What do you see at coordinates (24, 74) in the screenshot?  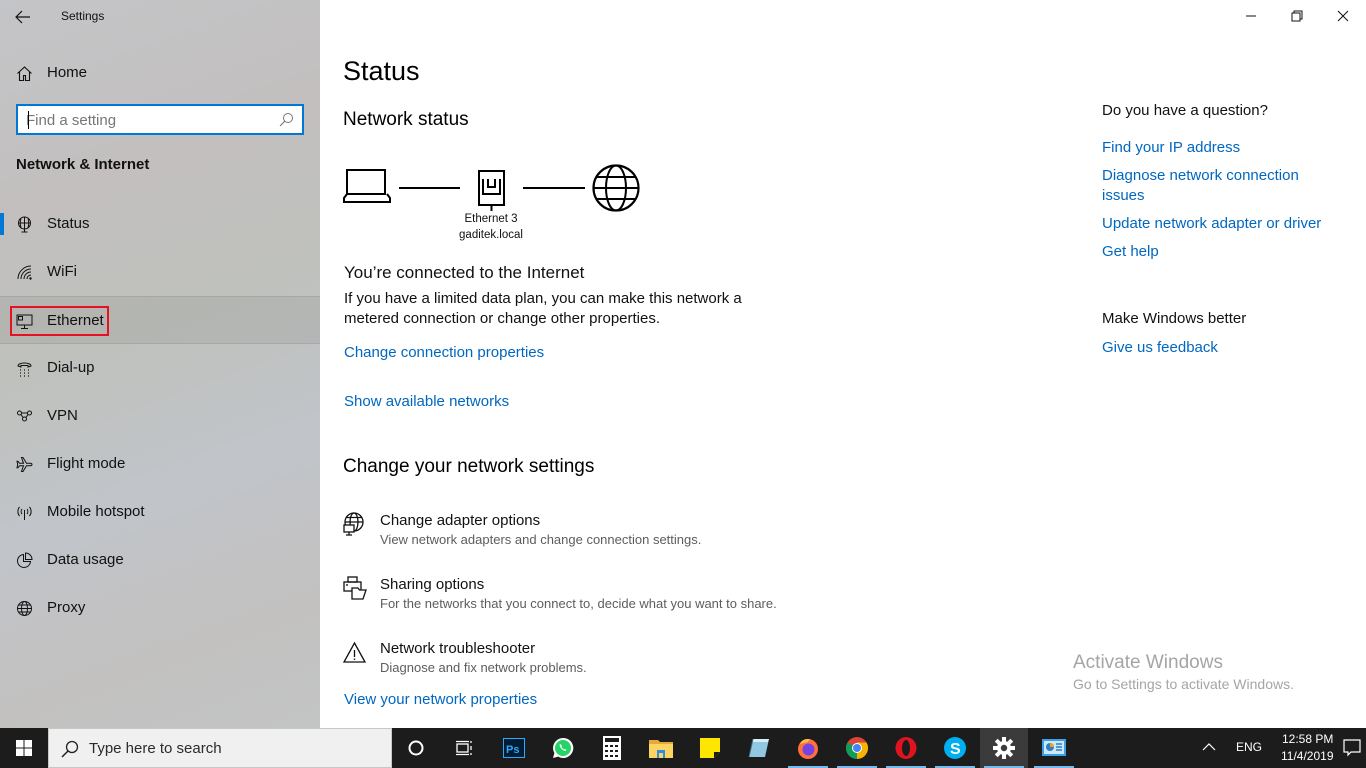 I see `home-icon` at bounding box center [24, 74].